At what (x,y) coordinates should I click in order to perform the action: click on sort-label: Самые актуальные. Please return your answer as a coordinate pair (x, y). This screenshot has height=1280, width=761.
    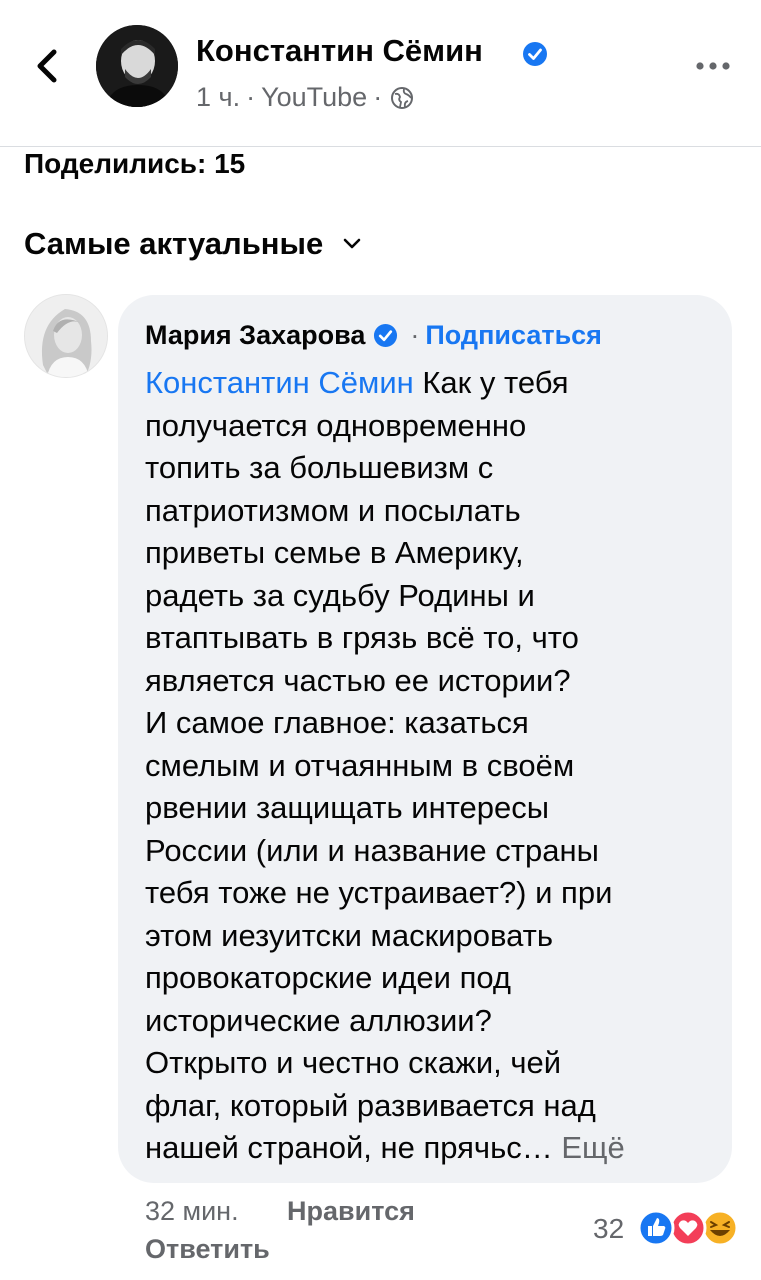
    Looking at the image, I should click on (174, 243).